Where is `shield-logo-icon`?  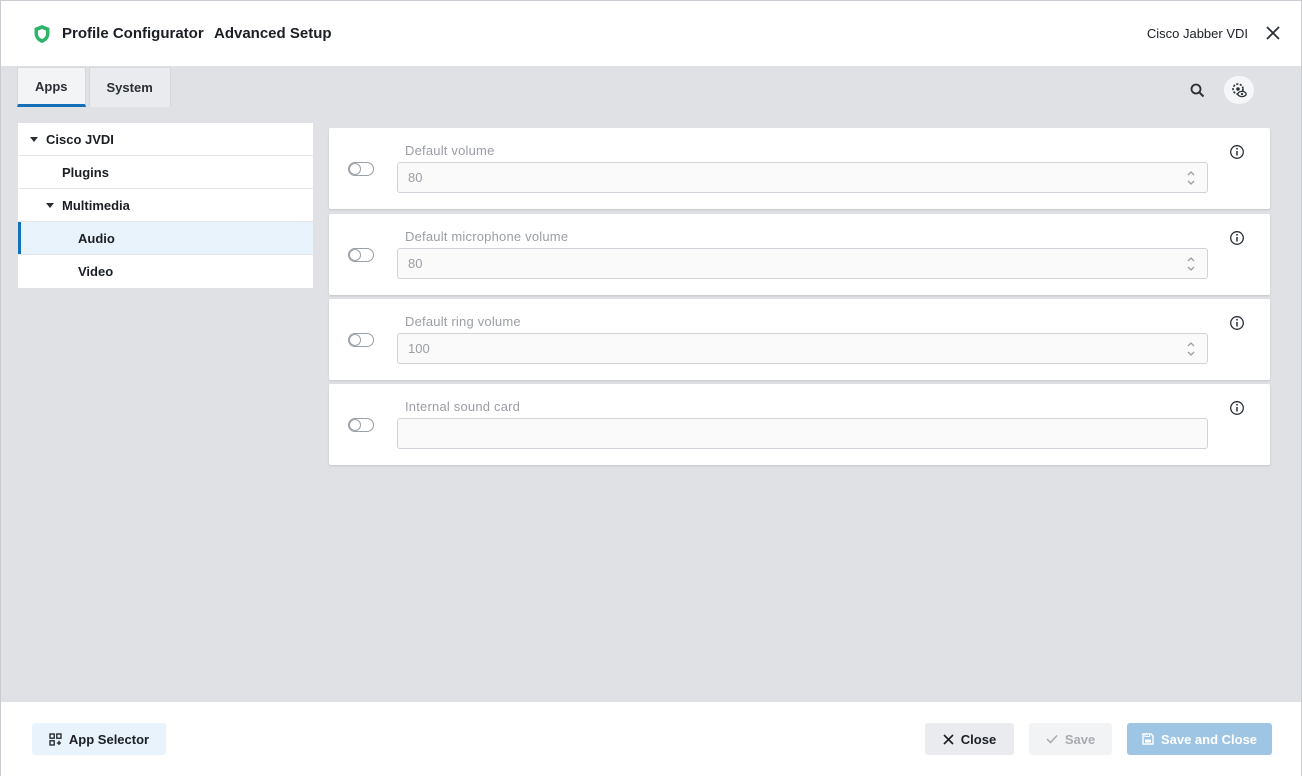
shield-logo-icon is located at coordinates (42, 34).